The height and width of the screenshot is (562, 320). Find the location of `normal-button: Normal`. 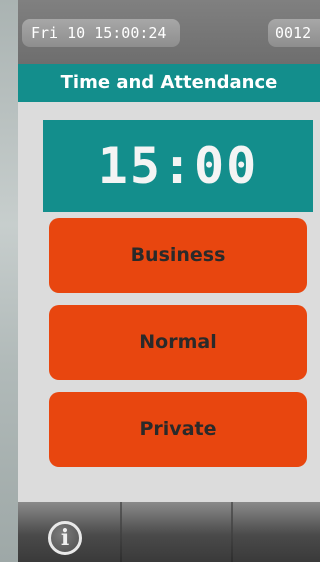

normal-button: Normal is located at coordinates (178, 342).